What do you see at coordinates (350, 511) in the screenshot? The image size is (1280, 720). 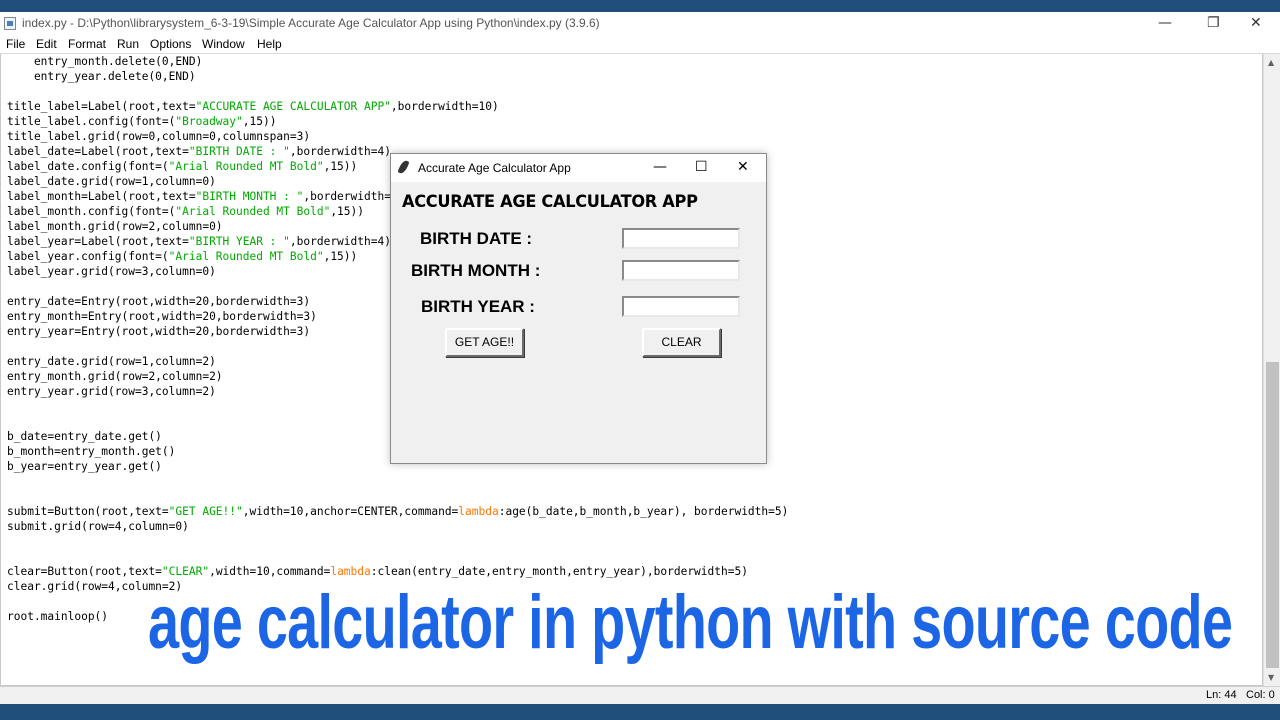 I see `code-token: ,width=10,anchor=CENTER,command=` at bounding box center [350, 511].